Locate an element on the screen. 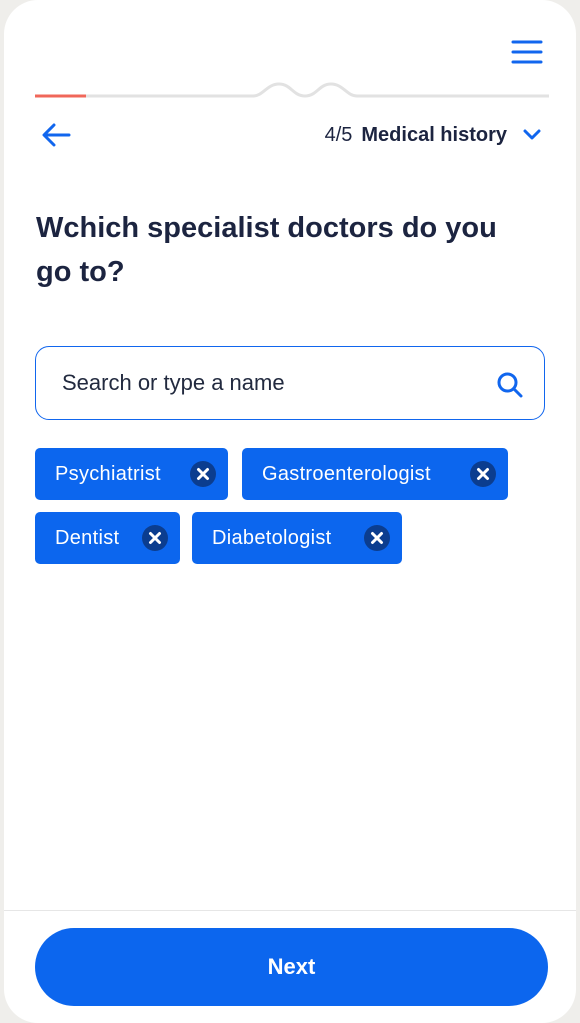 The image size is (580, 1023). chip-label: Psychiatrist is located at coordinates (108, 473).